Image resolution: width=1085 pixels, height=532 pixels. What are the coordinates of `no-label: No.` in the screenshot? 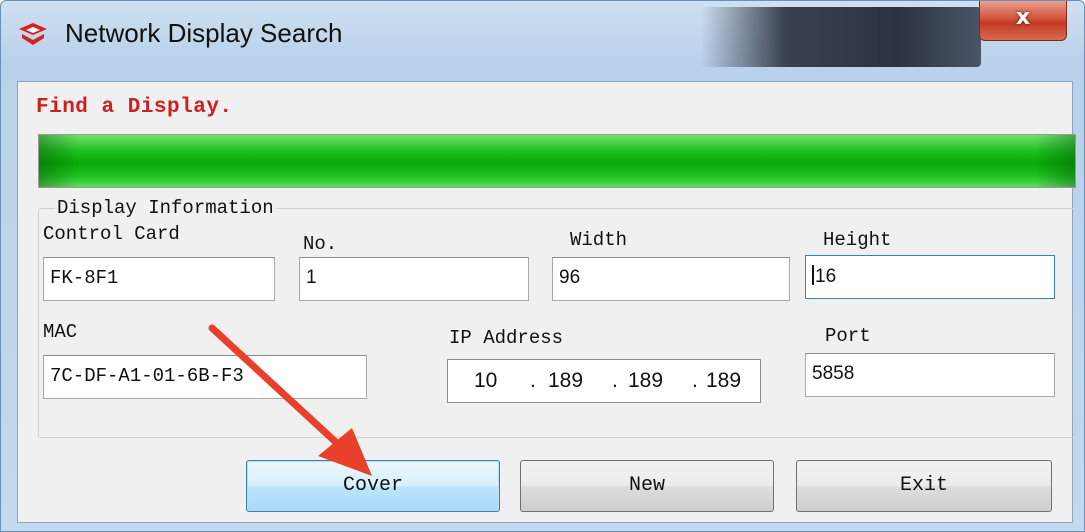 It's located at (320, 244).